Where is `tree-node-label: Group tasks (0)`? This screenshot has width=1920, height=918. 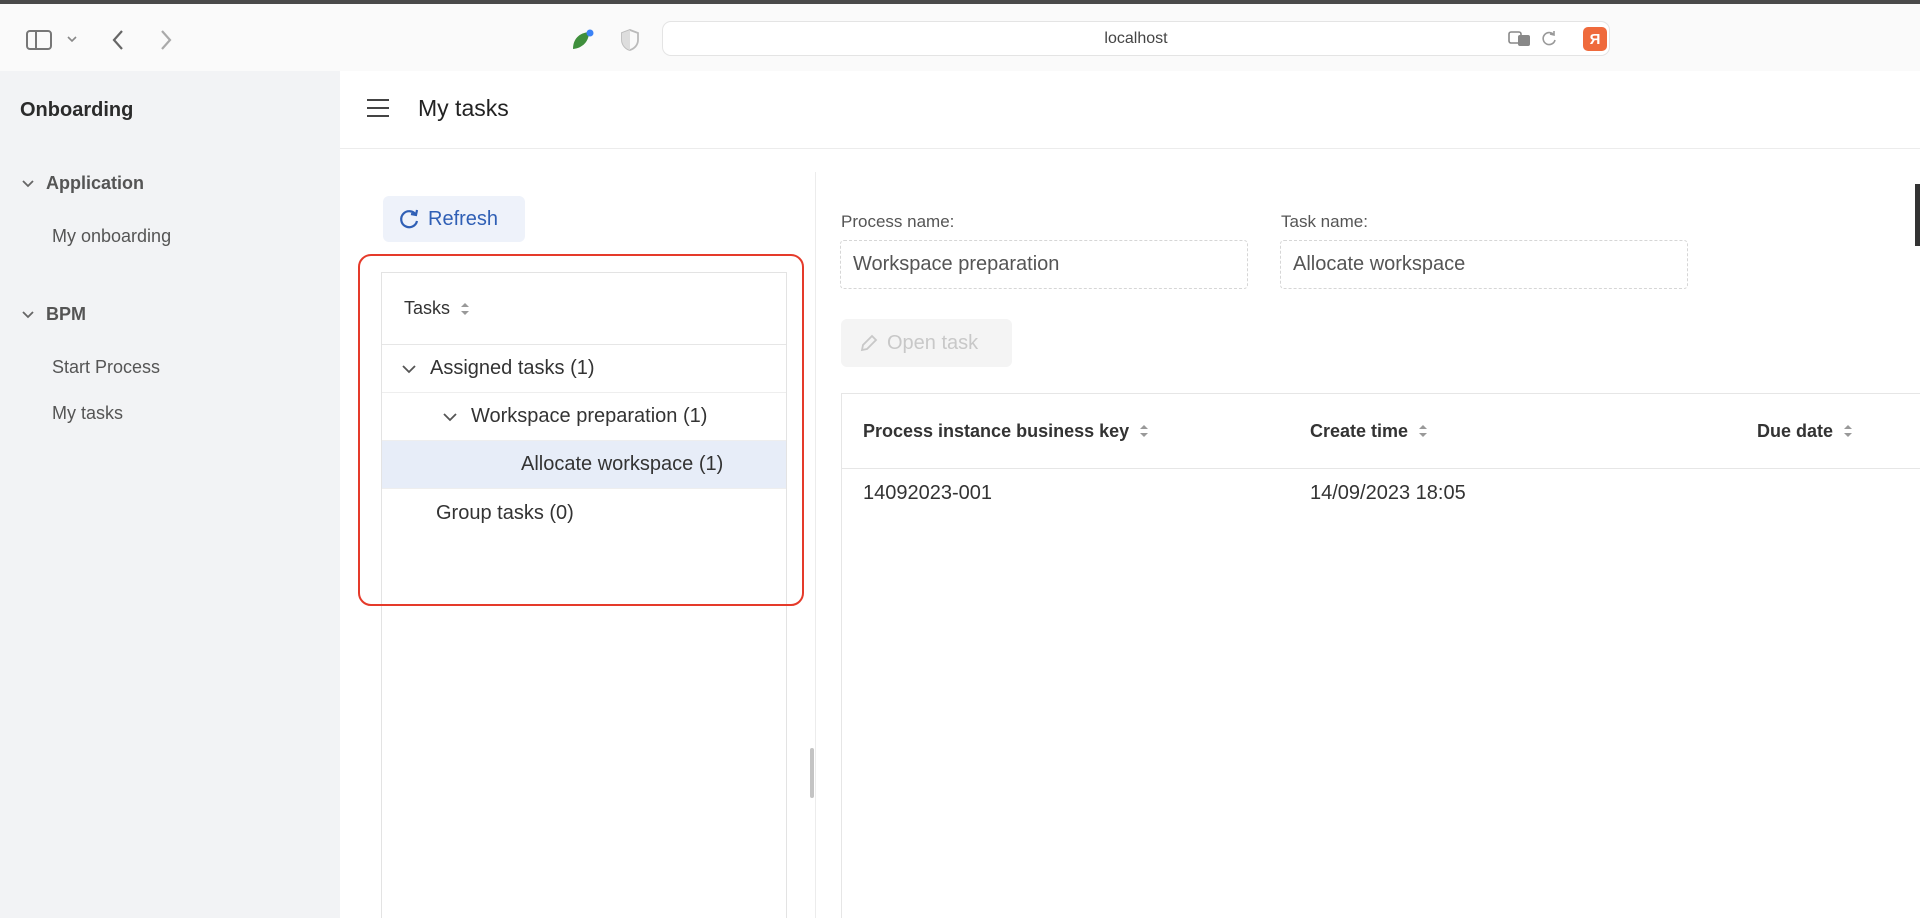
tree-node-label: Group tasks (0) is located at coordinates (505, 512).